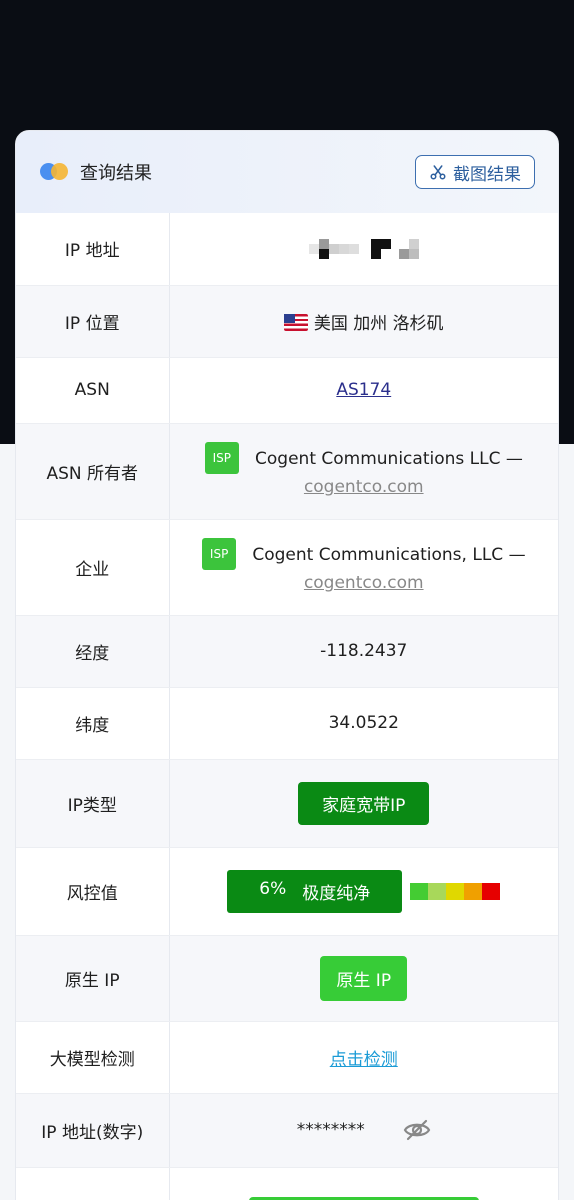 The height and width of the screenshot is (1200, 574). What do you see at coordinates (93, 891) in the screenshot?
I see `row-label: 风控值` at bounding box center [93, 891].